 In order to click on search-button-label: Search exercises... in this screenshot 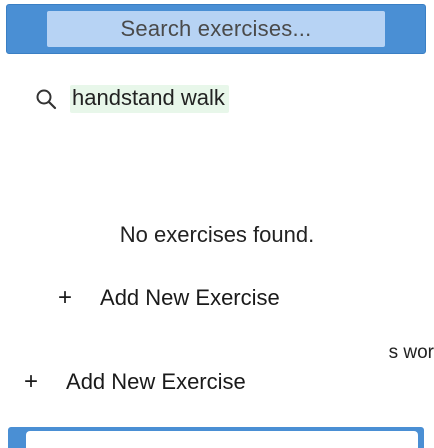, I will do `click(216, 28)`.